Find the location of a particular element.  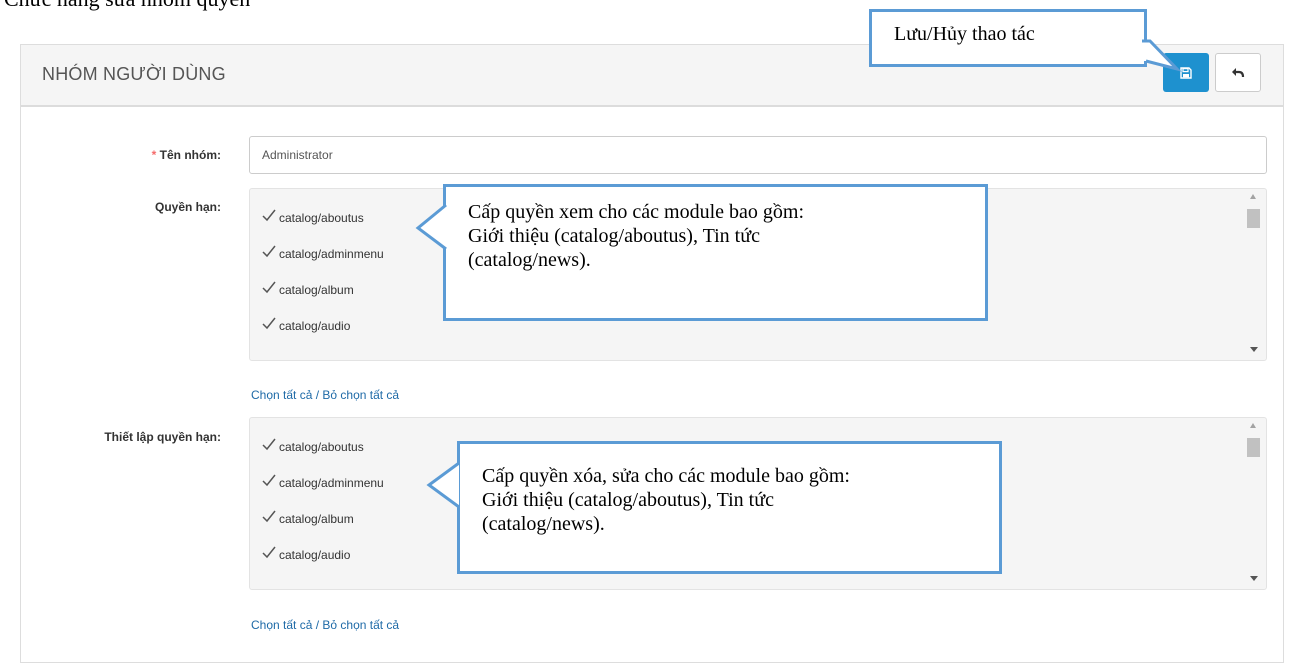

save-cancel-callout: Lưu/Hủy thao tác is located at coordinates (1008, 38).